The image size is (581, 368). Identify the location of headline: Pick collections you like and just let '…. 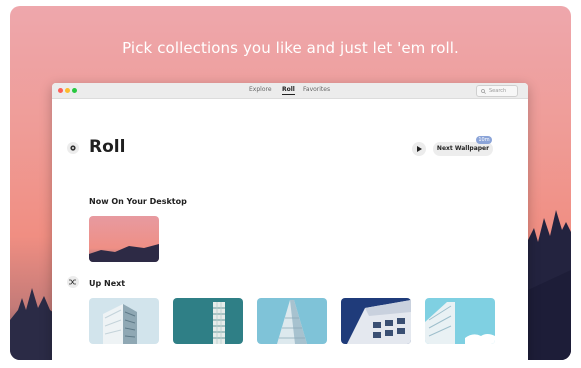
(290, 48).